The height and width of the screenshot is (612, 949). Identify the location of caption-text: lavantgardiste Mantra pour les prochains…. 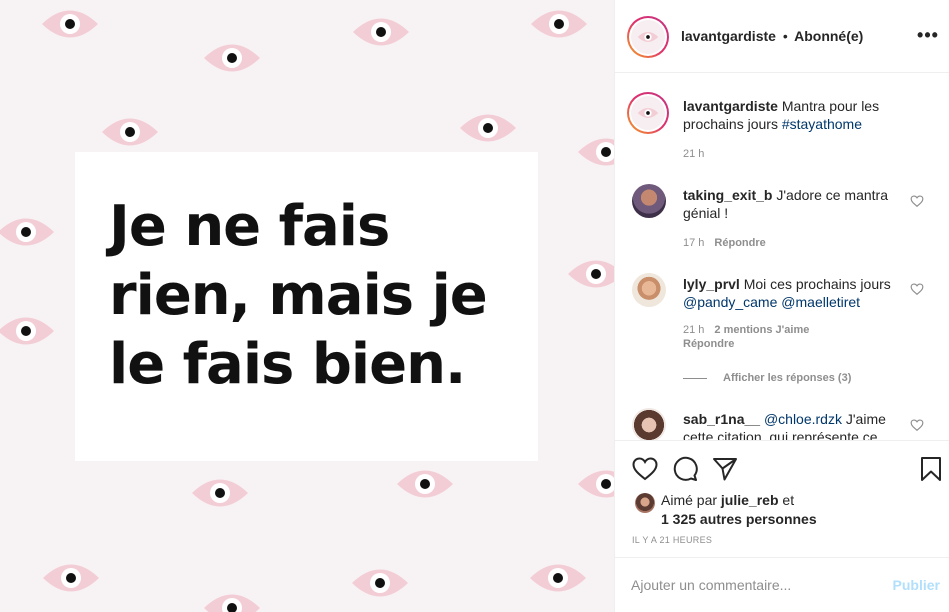
(798, 115).